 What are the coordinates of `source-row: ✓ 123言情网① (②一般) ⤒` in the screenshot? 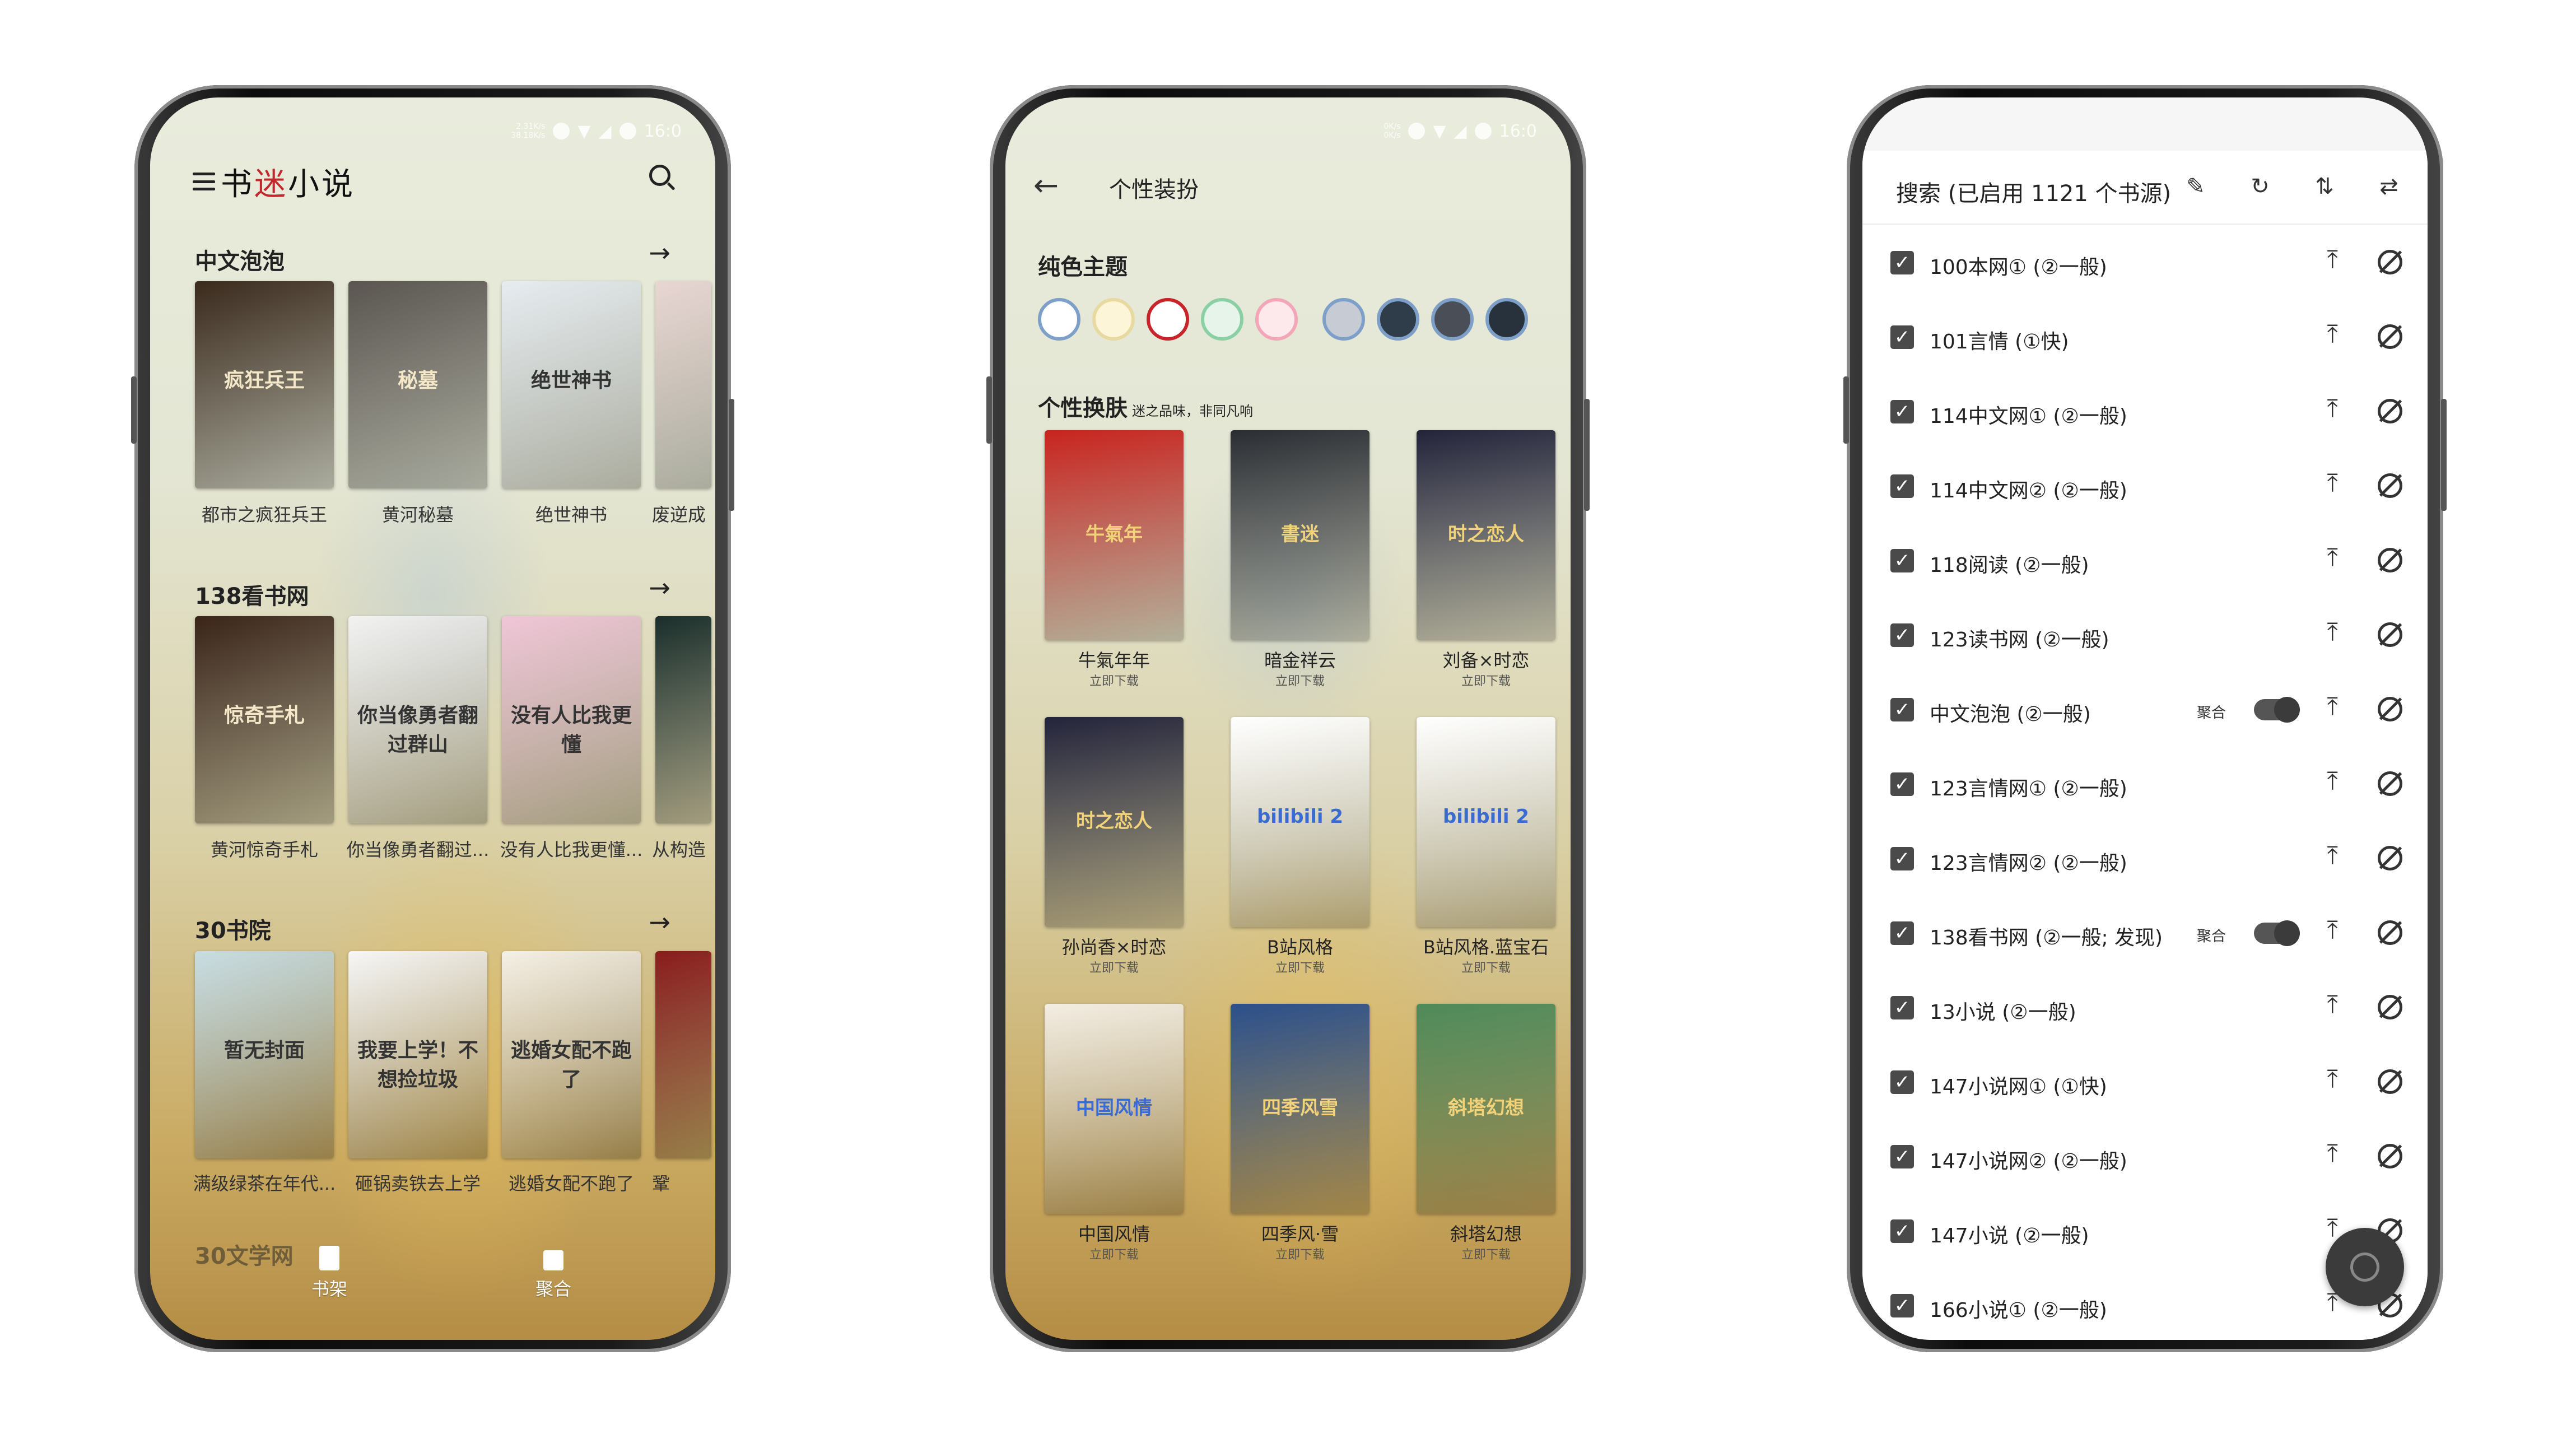 It's located at (2145, 785).